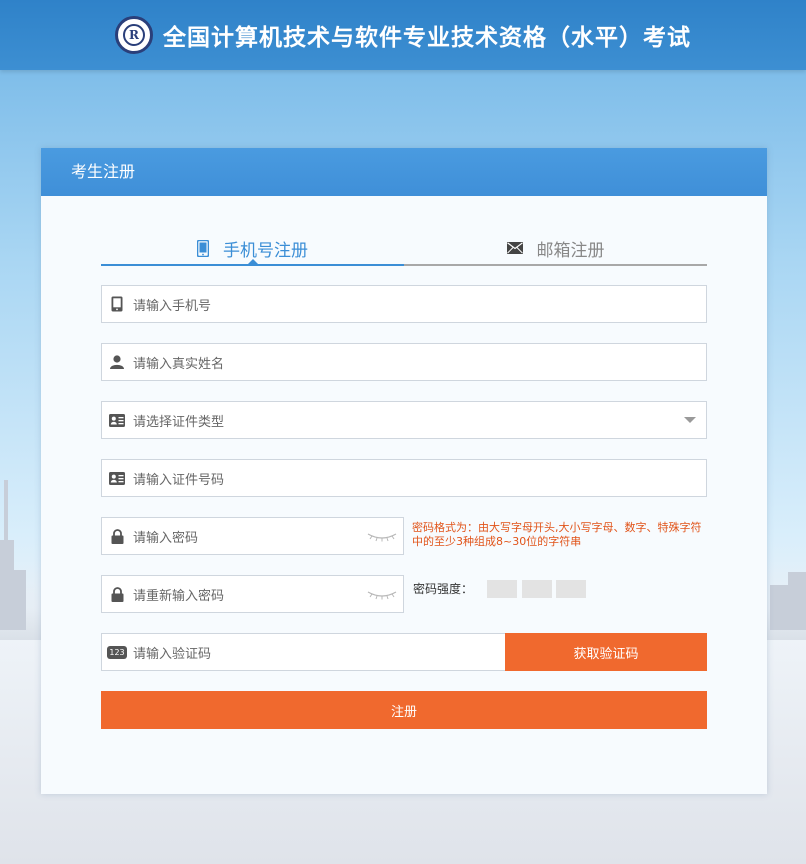  What do you see at coordinates (419, 304) in the screenshot?
I see `phone-input: 请输入手机号` at bounding box center [419, 304].